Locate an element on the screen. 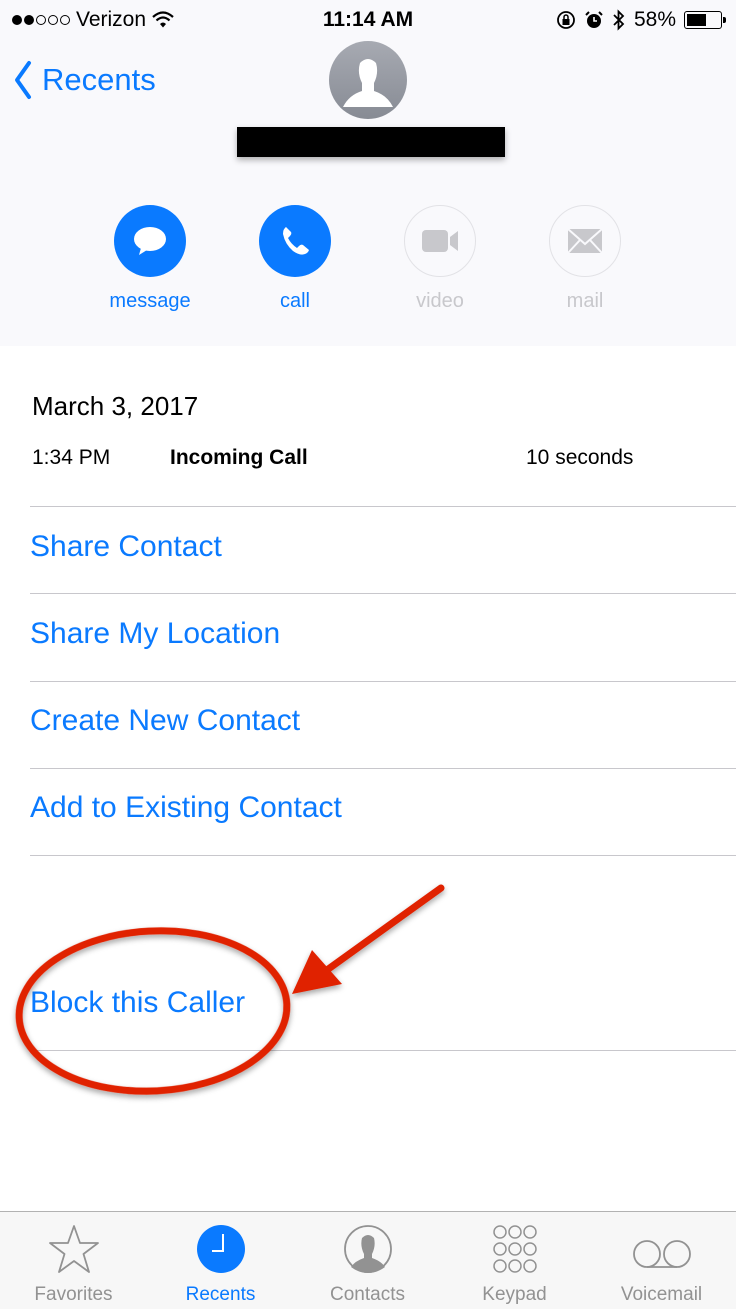  star-icon is located at coordinates (73, 1249).